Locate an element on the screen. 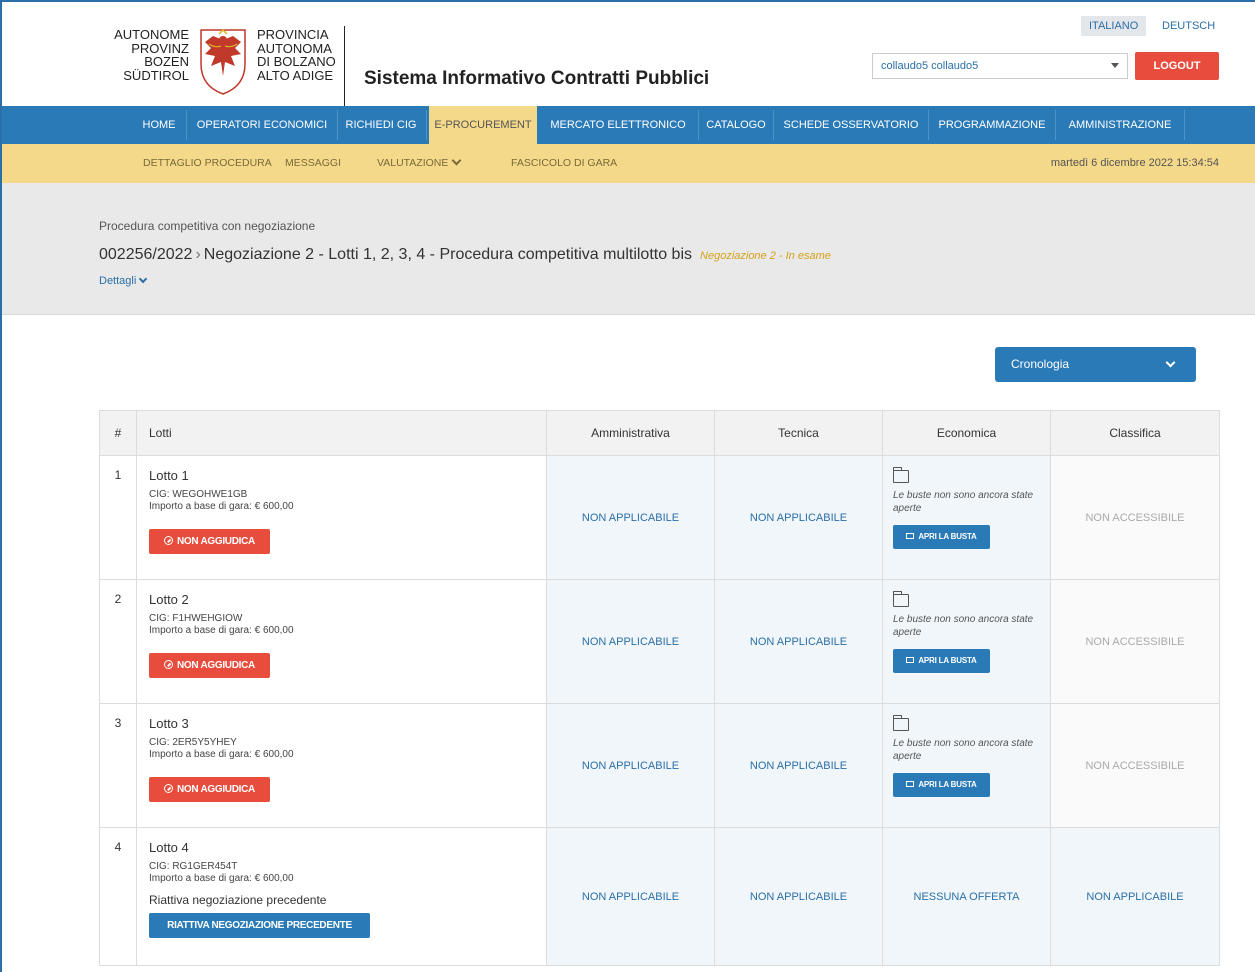 Image resolution: width=1255 pixels, height=972 pixels. riattiva-negoziazione-button: RIATTIVA NEGOZIAZIONE PRECEDENTE is located at coordinates (259, 925).